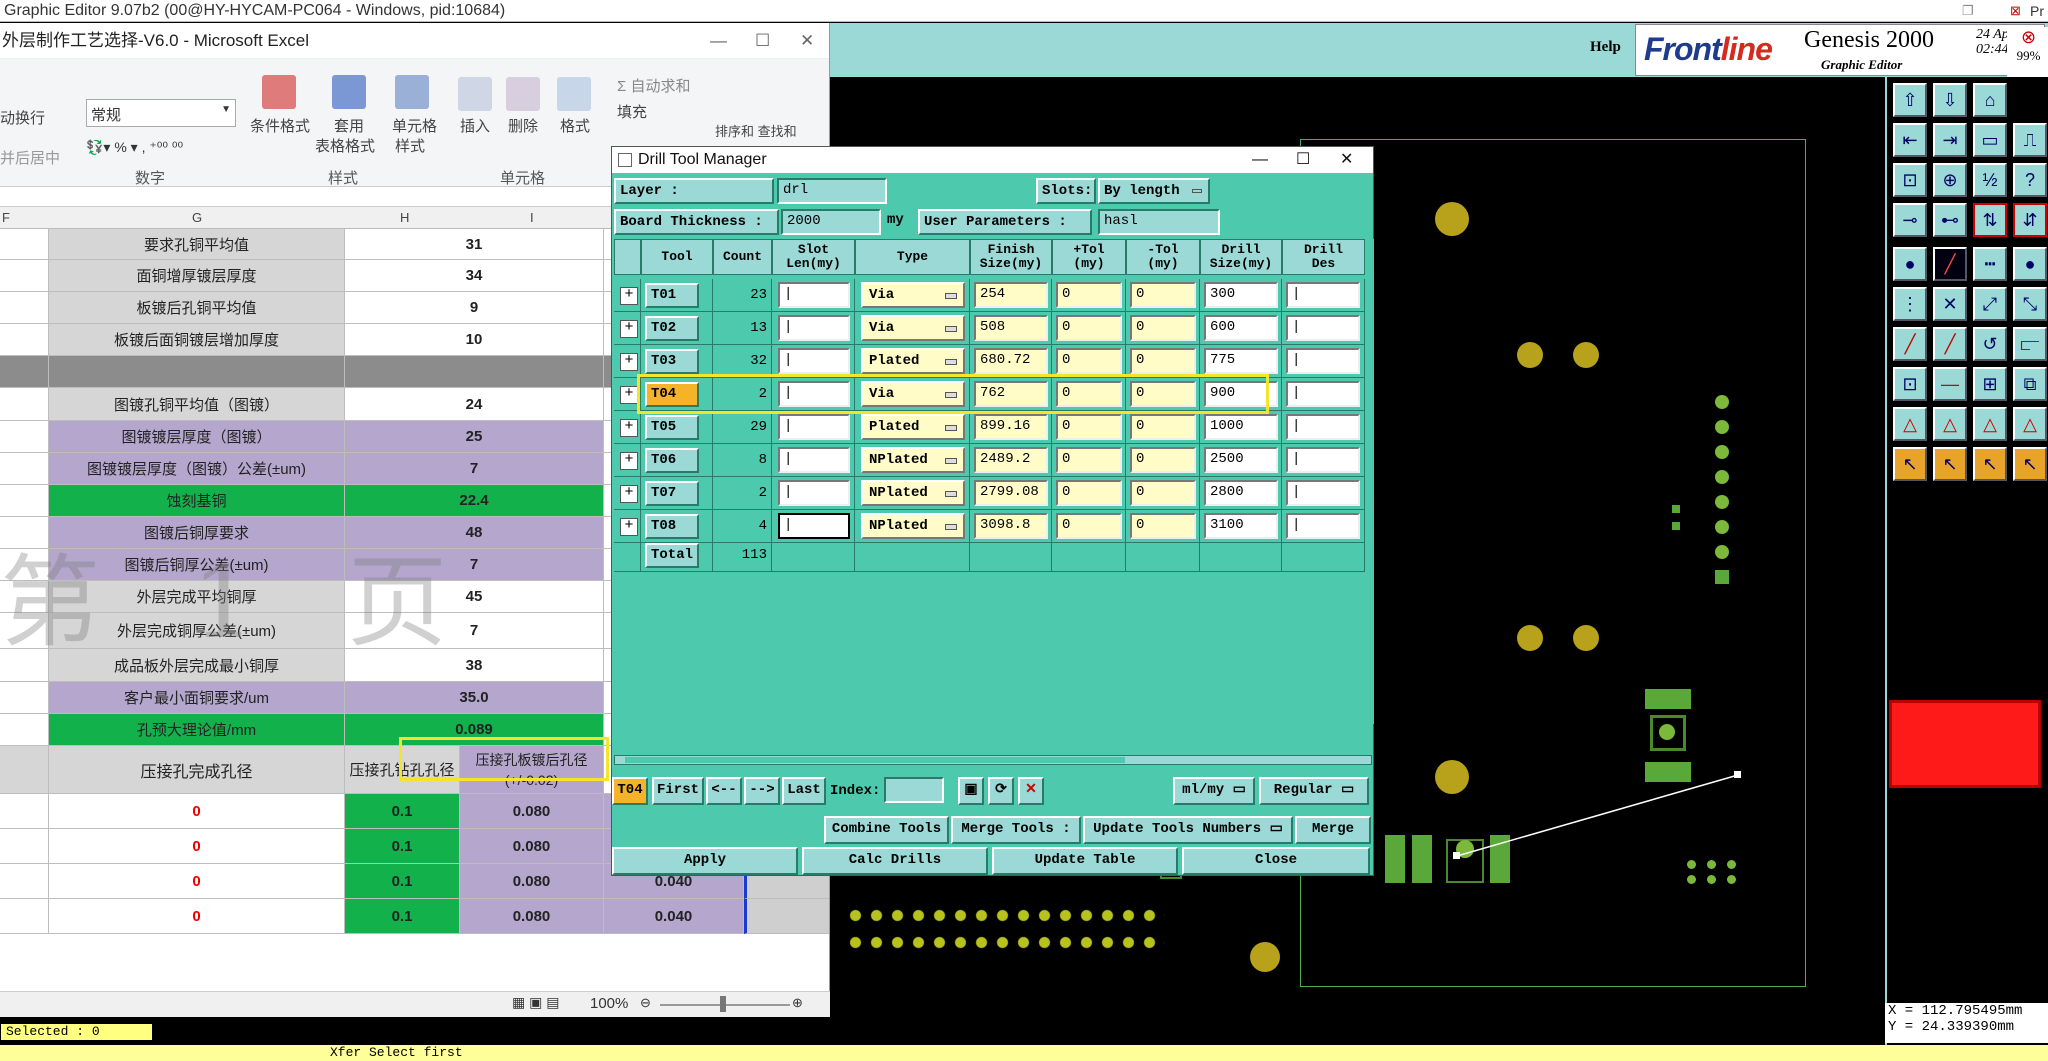 Image resolution: width=2048 pixels, height=1061 pixels. Describe the element at coordinates (1031, 791) in the screenshot. I see `delete-icon: ✕` at that location.